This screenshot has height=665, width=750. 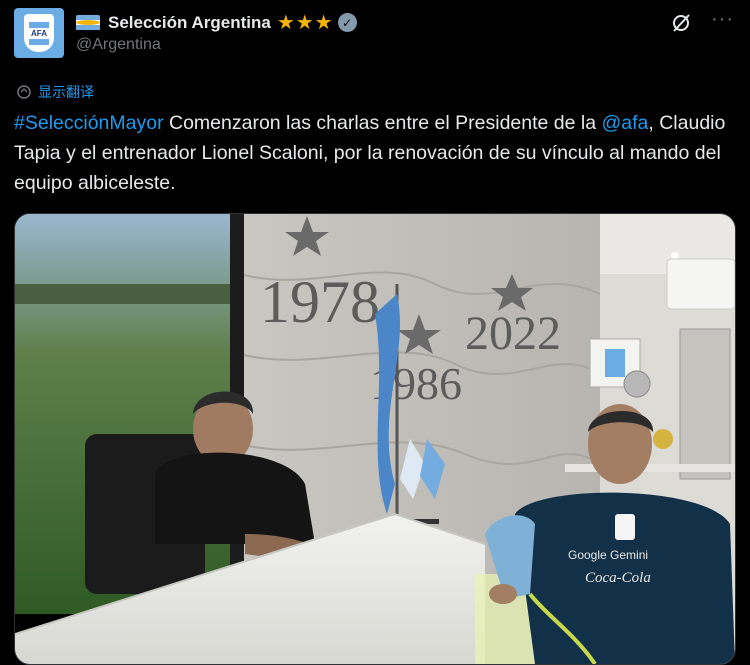 I want to click on globe-icon, so click(x=24, y=92).